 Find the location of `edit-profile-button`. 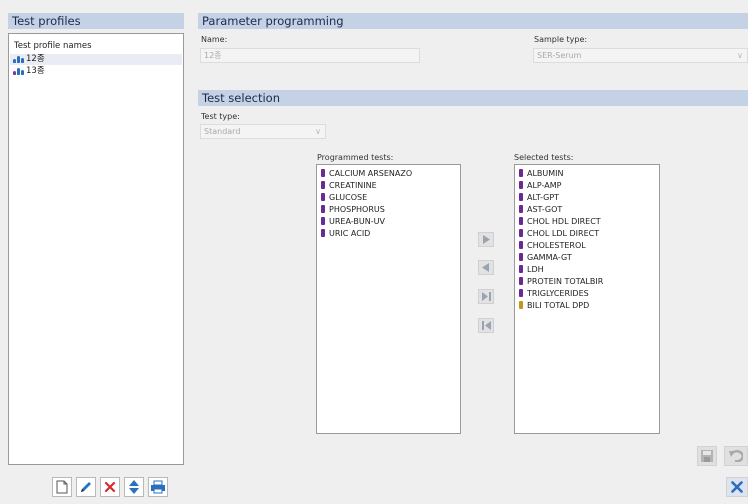

edit-profile-button is located at coordinates (86, 487).